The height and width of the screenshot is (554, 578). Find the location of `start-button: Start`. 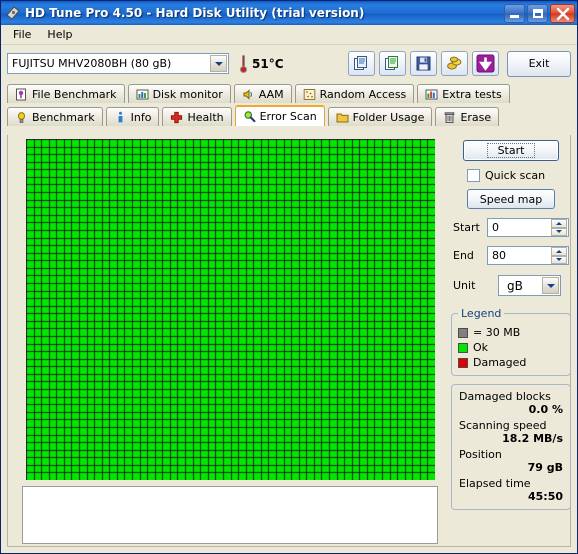

start-button: Start is located at coordinates (511, 150).